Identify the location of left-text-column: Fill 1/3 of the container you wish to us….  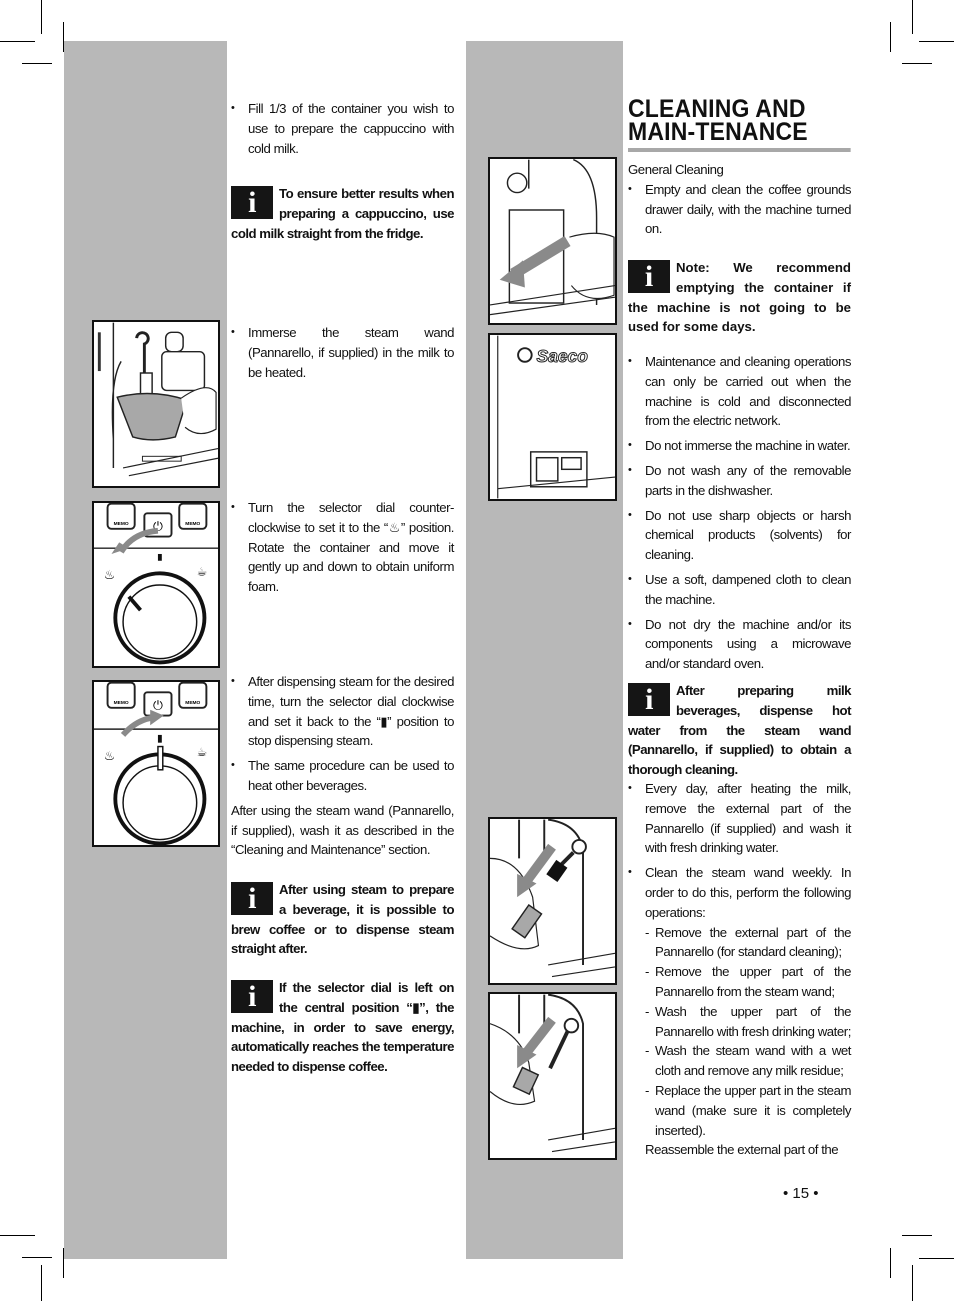
(342, 131).